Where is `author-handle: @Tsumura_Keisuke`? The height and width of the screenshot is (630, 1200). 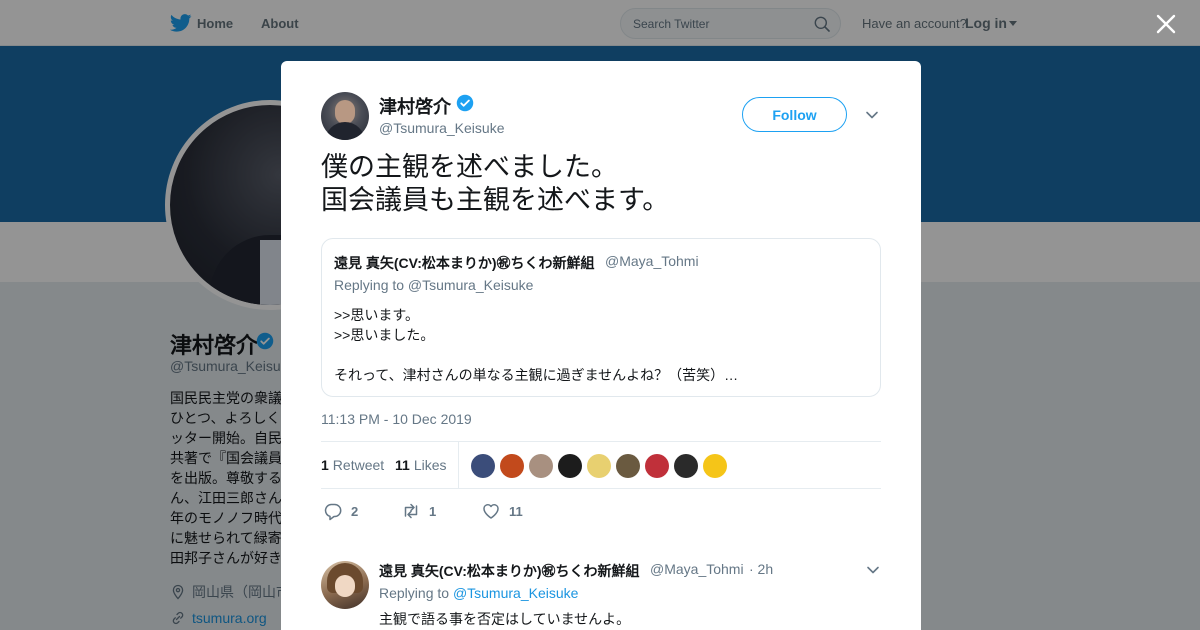 author-handle: @Tsumura_Keisuke is located at coordinates (442, 128).